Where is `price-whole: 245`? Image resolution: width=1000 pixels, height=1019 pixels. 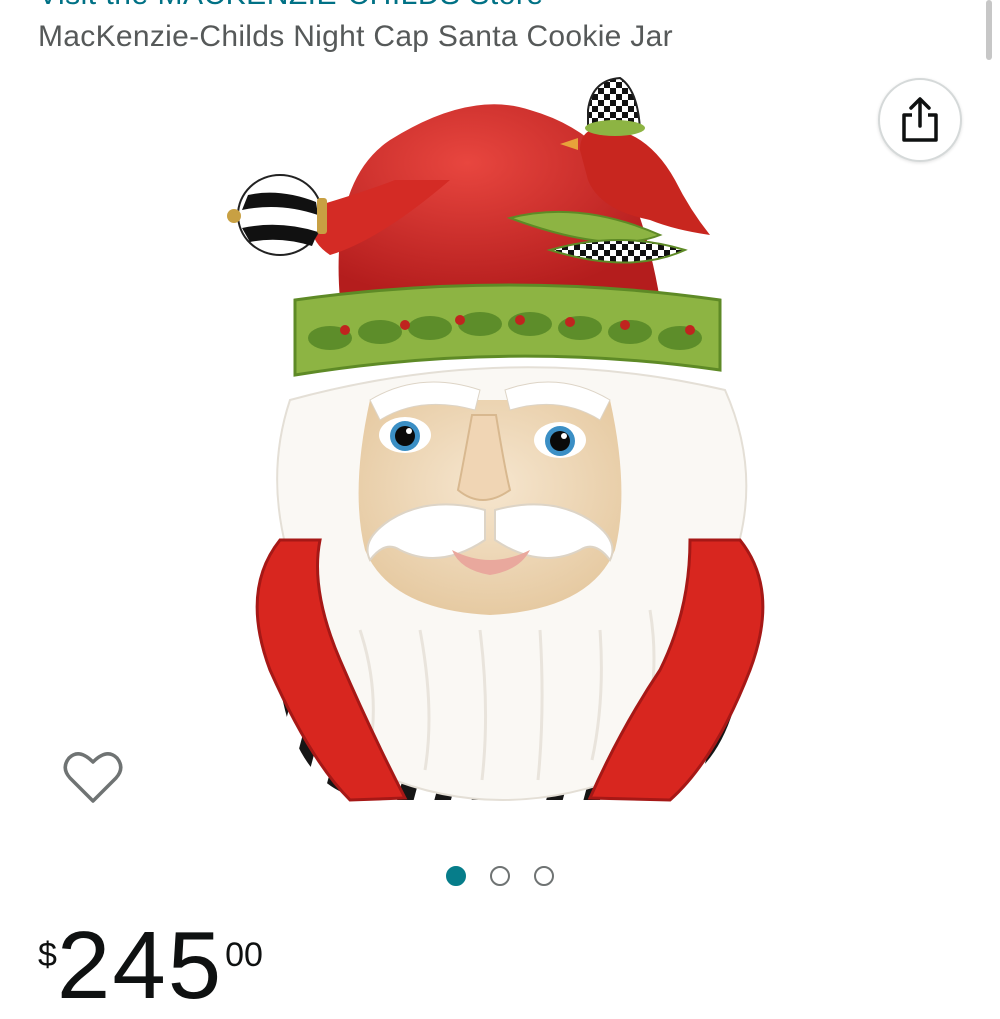
price-whole: 245 is located at coordinates (140, 965).